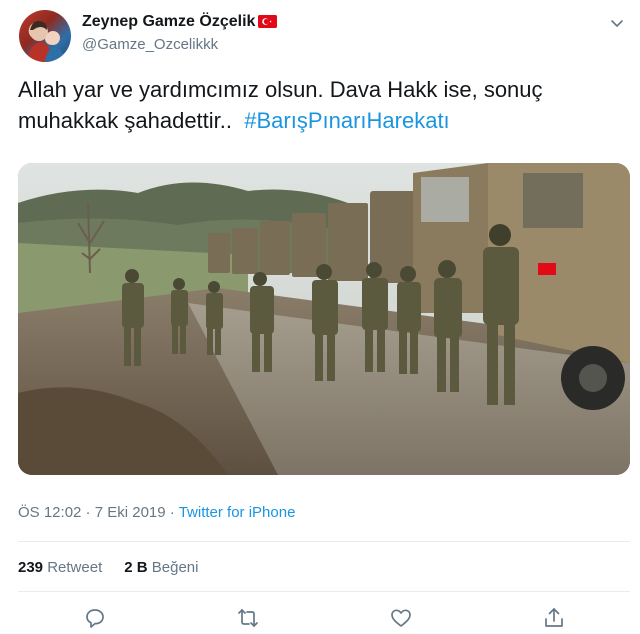 The height and width of the screenshot is (634, 640). What do you see at coordinates (617, 23) in the screenshot?
I see `chevron-down-icon` at bounding box center [617, 23].